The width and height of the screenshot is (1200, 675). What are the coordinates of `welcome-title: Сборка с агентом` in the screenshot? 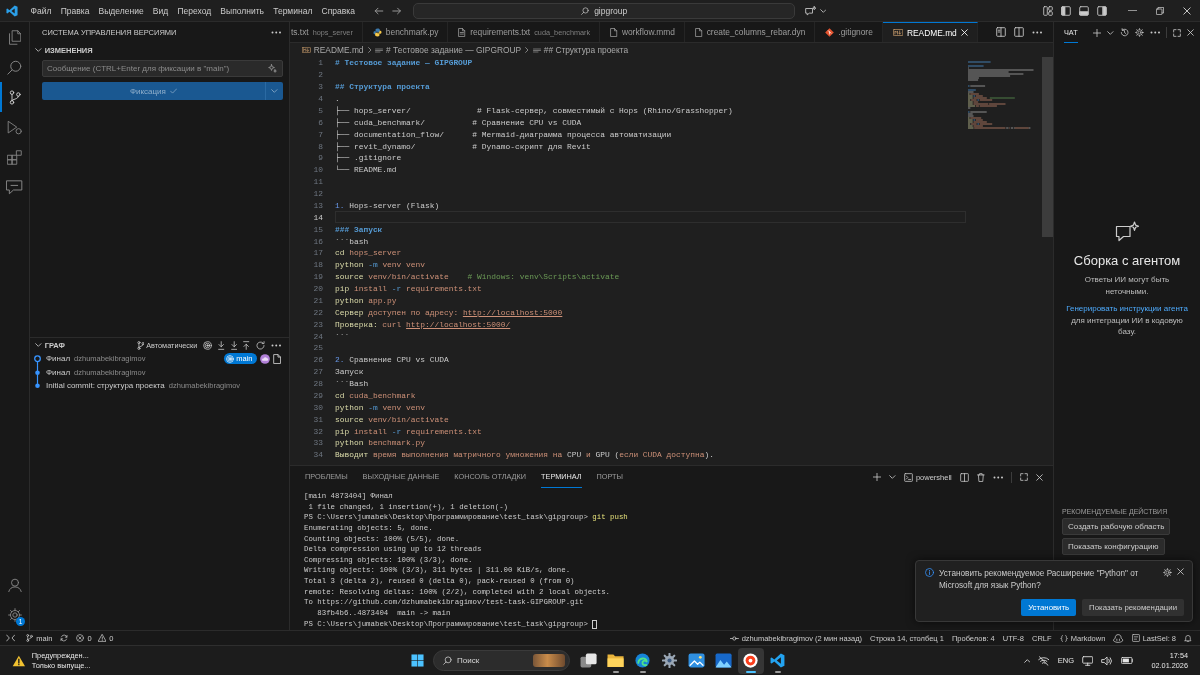 It's located at (1127, 260).